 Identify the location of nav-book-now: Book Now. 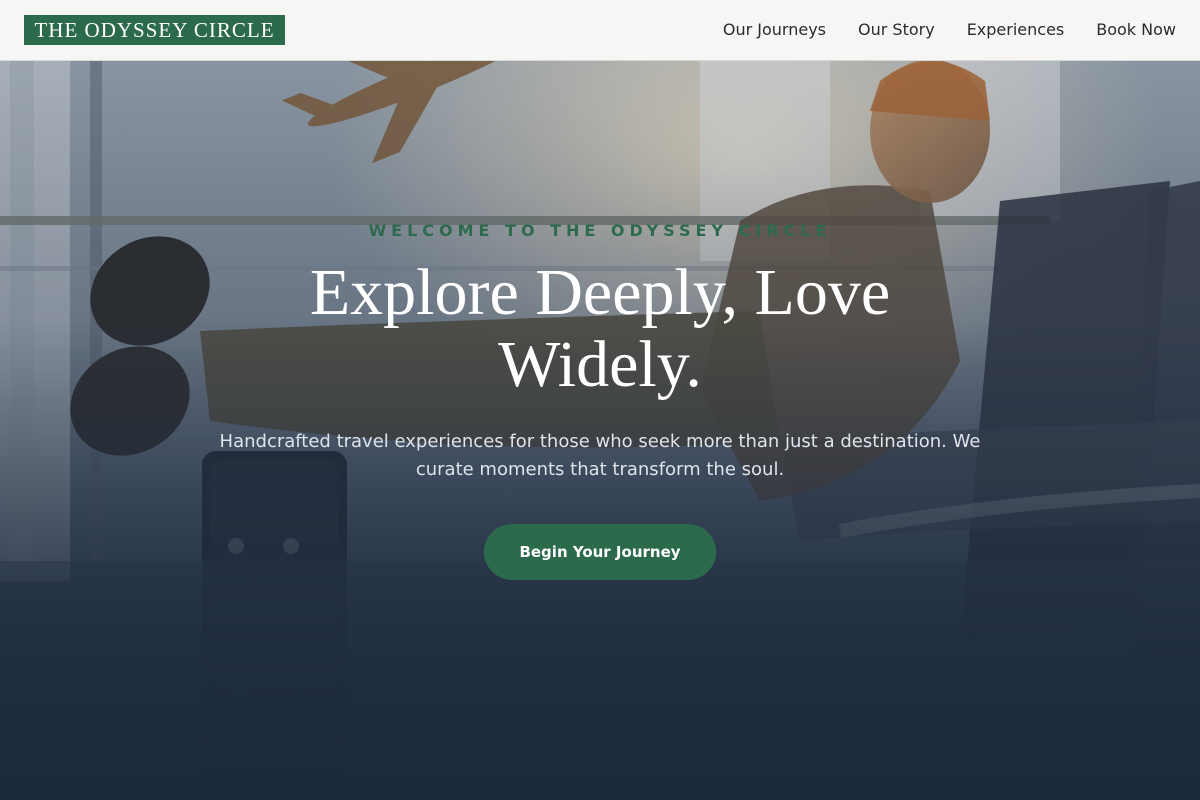
(1136, 30).